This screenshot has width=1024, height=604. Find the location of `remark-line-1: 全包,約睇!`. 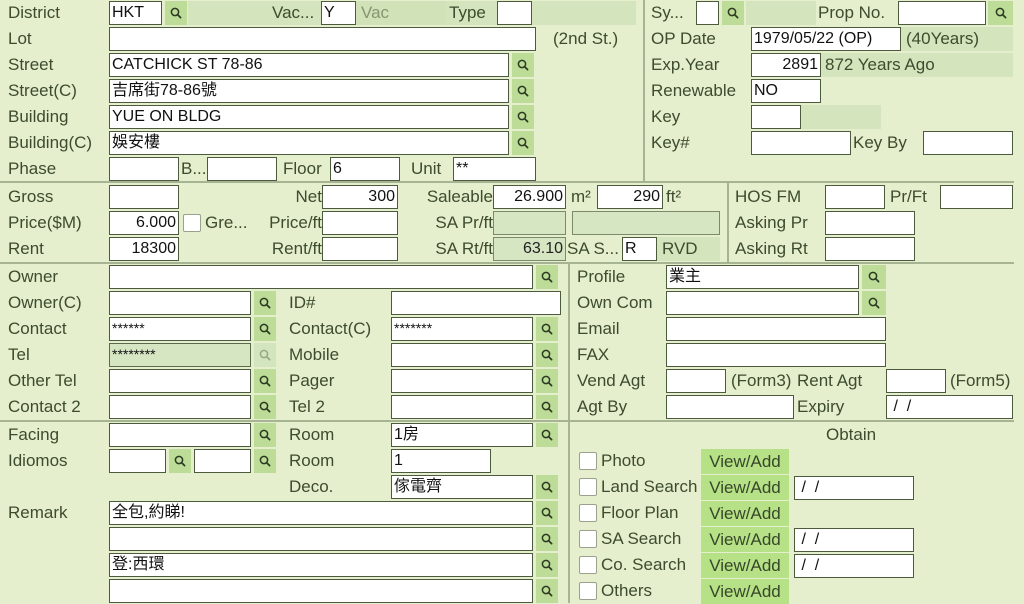

remark-line-1: 全包,約睇! is located at coordinates (321, 513).